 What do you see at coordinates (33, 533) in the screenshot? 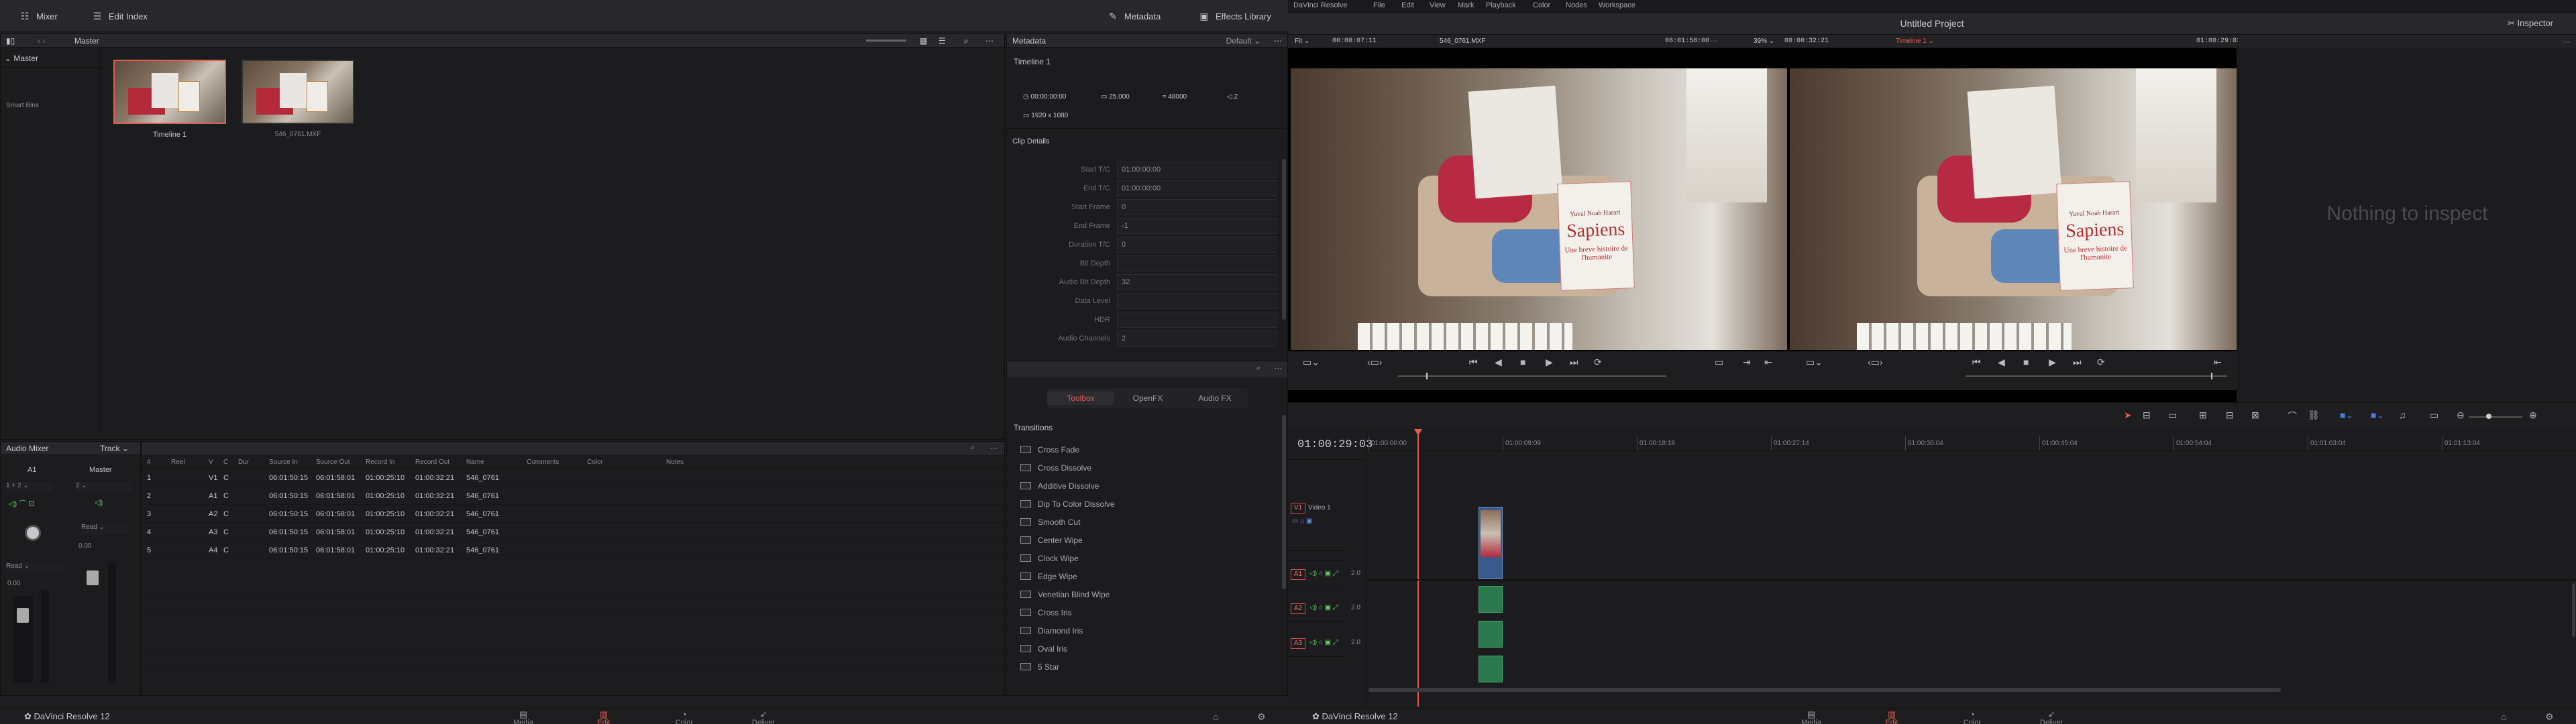
I see `pan-knob` at bounding box center [33, 533].